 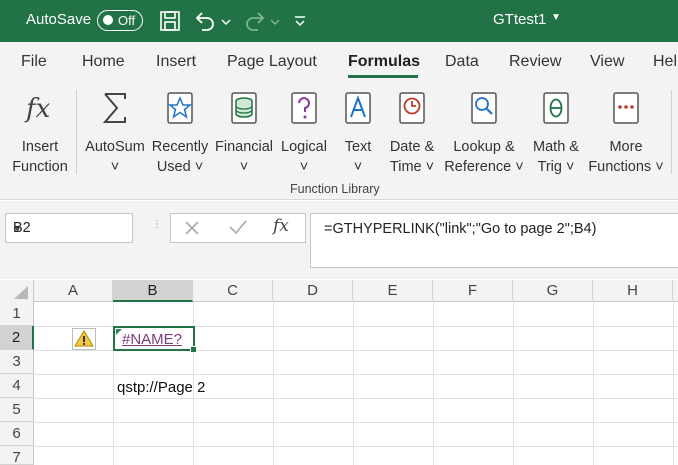 I want to click on insert-function-label: Insert Function, so click(x=40, y=157).